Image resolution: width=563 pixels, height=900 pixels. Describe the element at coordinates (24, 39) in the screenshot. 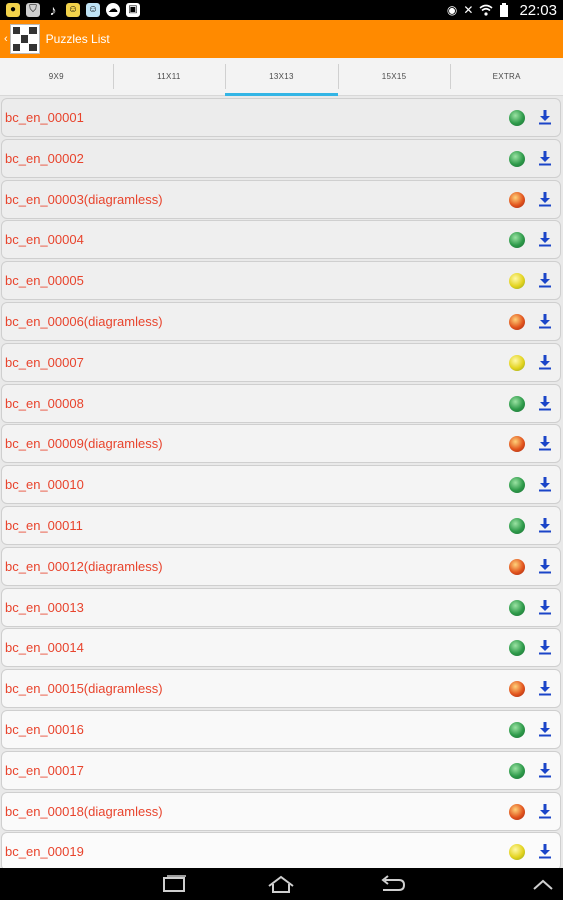

I see `app-logo-icon` at that location.